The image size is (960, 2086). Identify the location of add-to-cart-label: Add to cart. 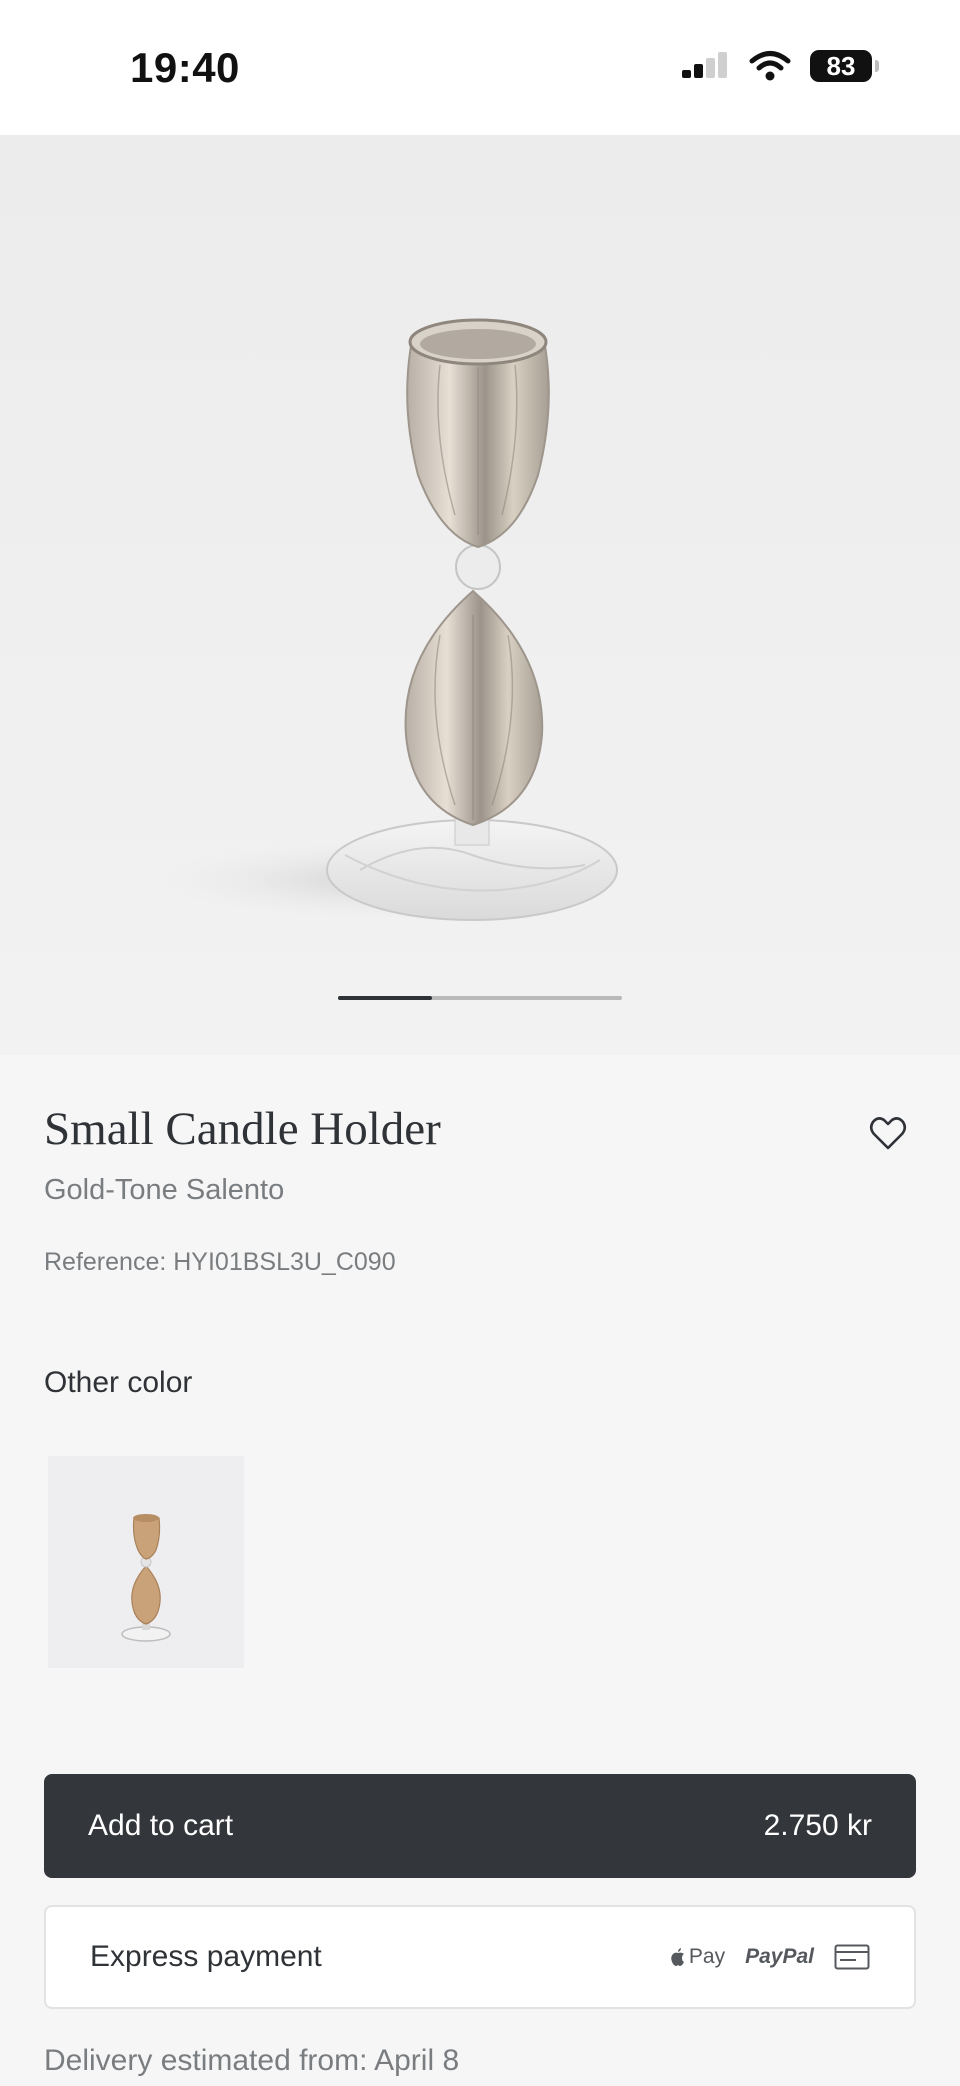
(161, 1825).